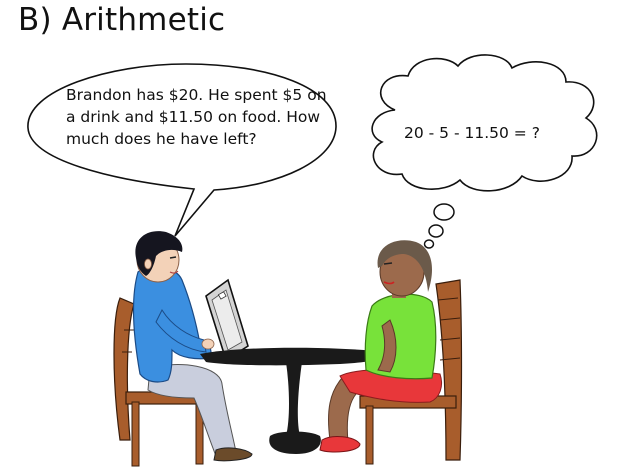 The width and height of the screenshot is (629, 474). What do you see at coordinates (484, 123) in the screenshot?
I see `thought-cloud` at bounding box center [484, 123].